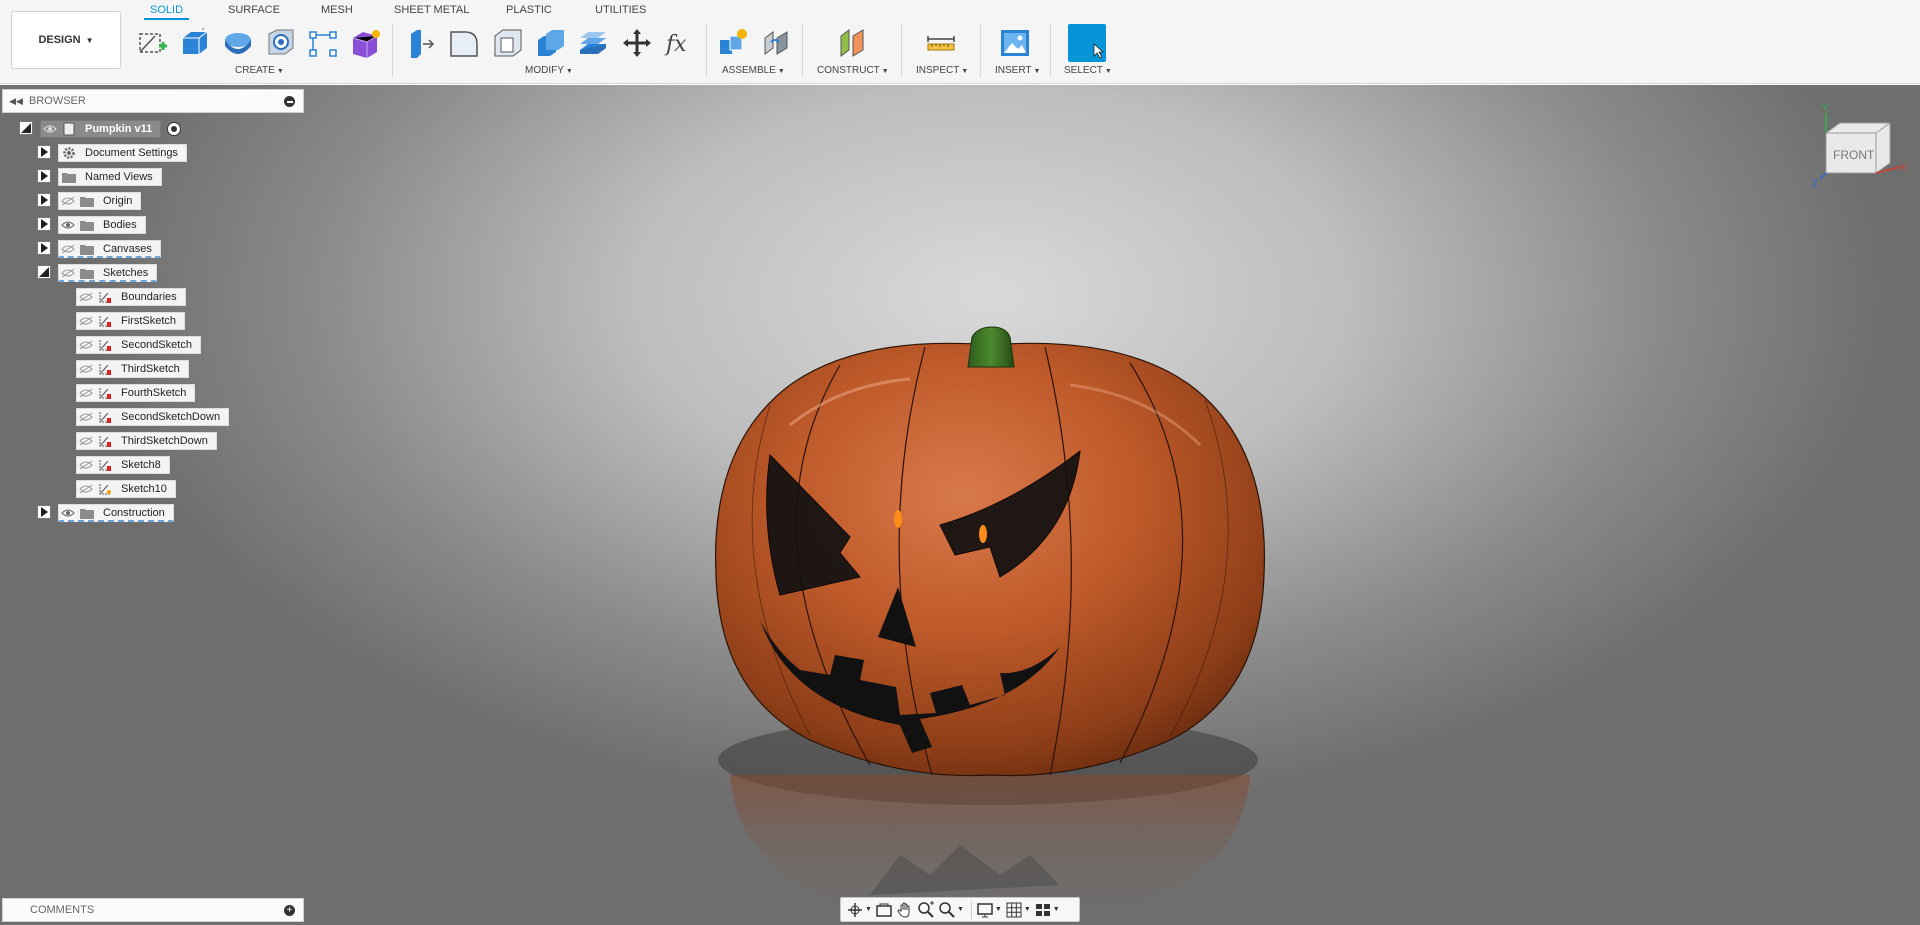  Describe the element at coordinates (132, 369) in the screenshot. I see `sketch-item-thirdsketch: ThirdSketch` at that location.